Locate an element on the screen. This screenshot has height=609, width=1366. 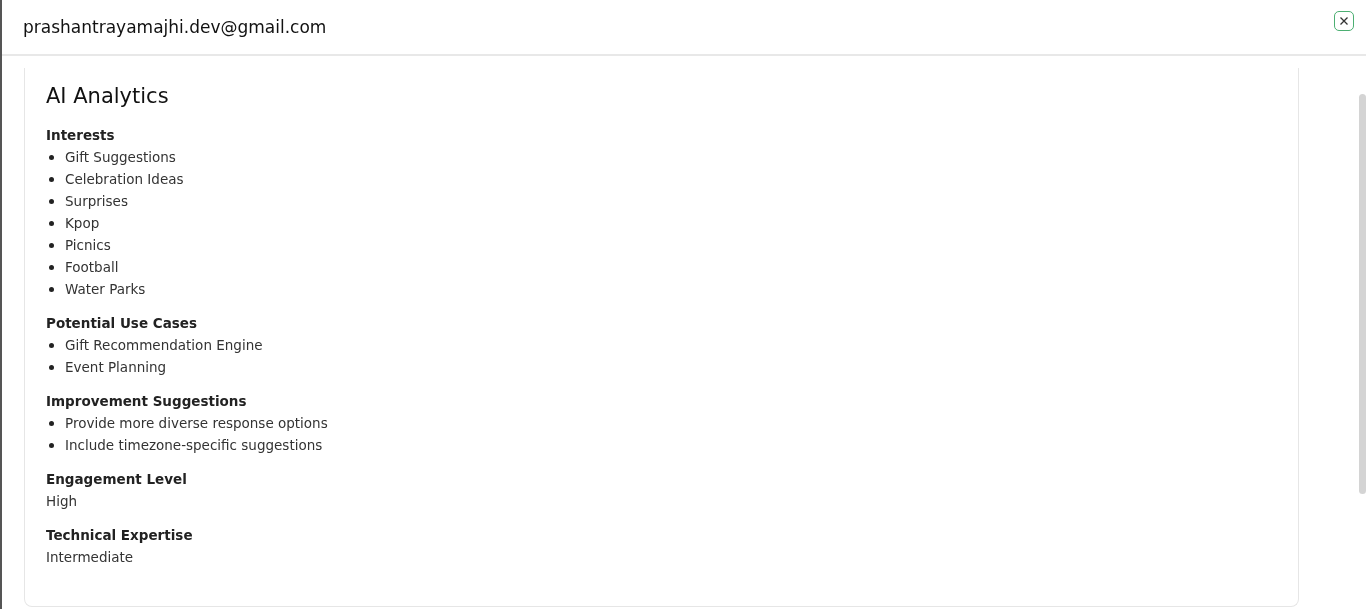
list-item: Gift Suggestions is located at coordinates (120, 157).